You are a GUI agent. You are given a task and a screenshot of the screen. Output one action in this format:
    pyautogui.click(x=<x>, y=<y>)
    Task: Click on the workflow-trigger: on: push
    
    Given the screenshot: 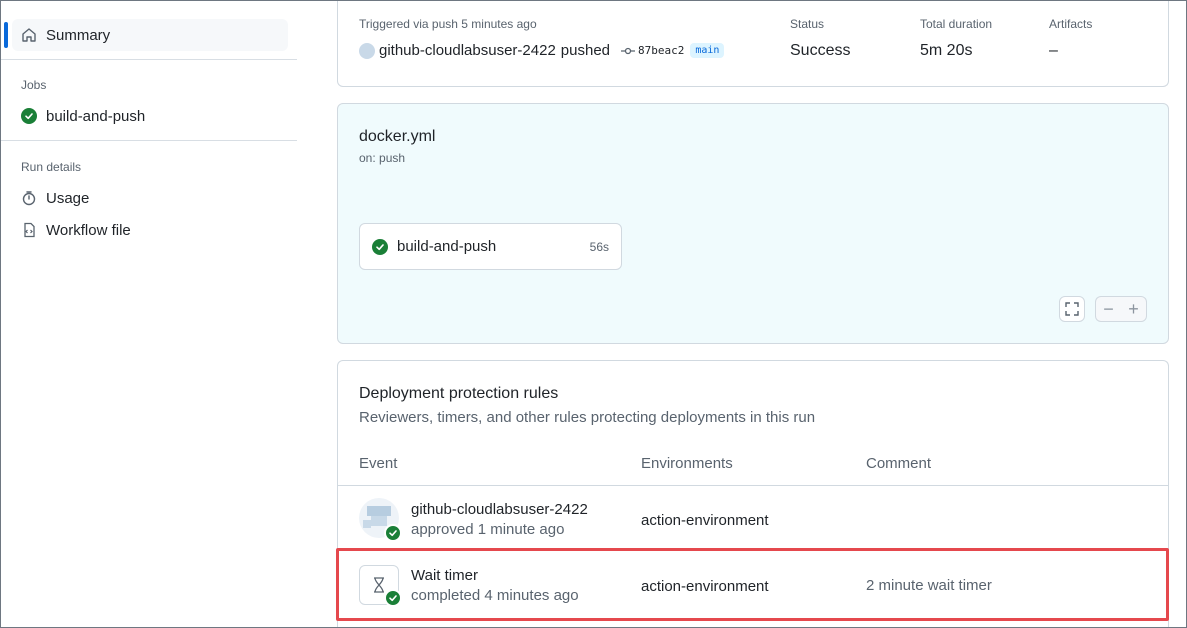 What is the action you would take?
    pyautogui.click(x=382, y=158)
    